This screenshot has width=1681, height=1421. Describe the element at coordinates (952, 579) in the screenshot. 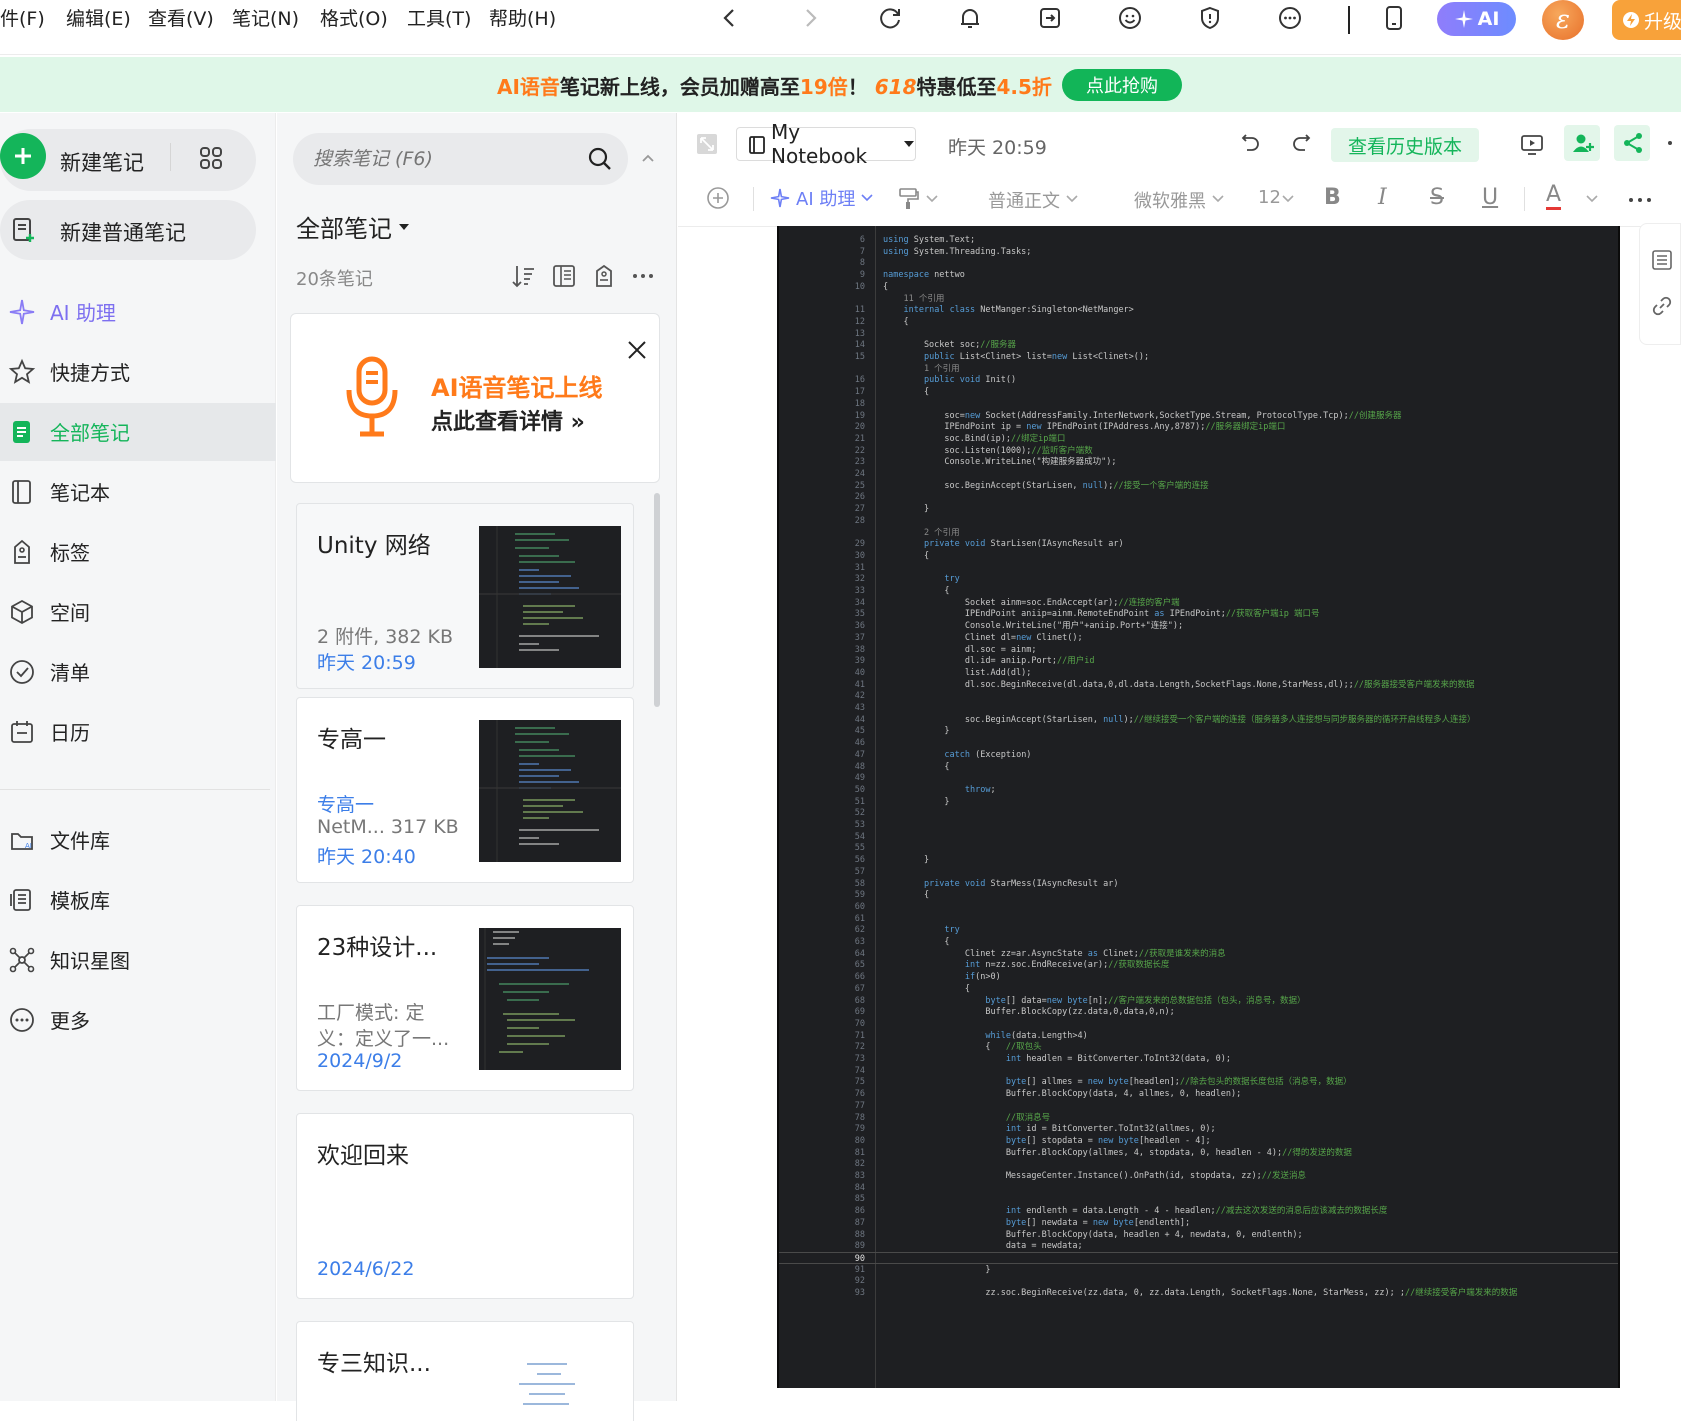

I see `code-line-text: try` at that location.